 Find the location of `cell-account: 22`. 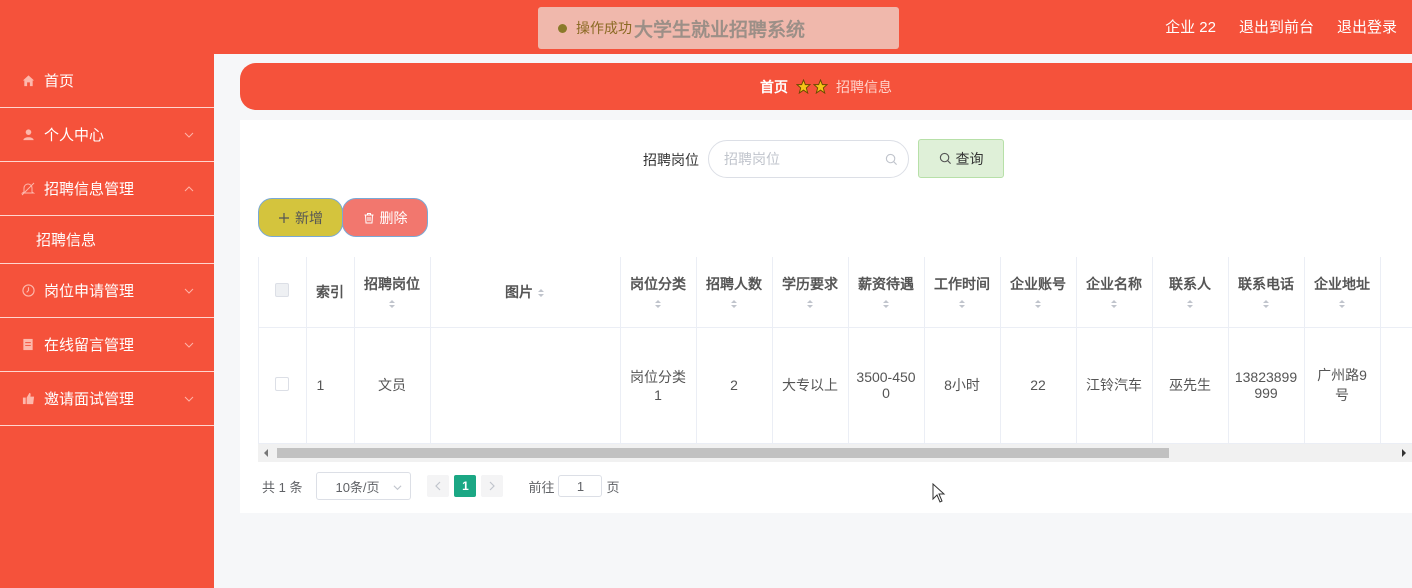

cell-account: 22 is located at coordinates (1038, 385).